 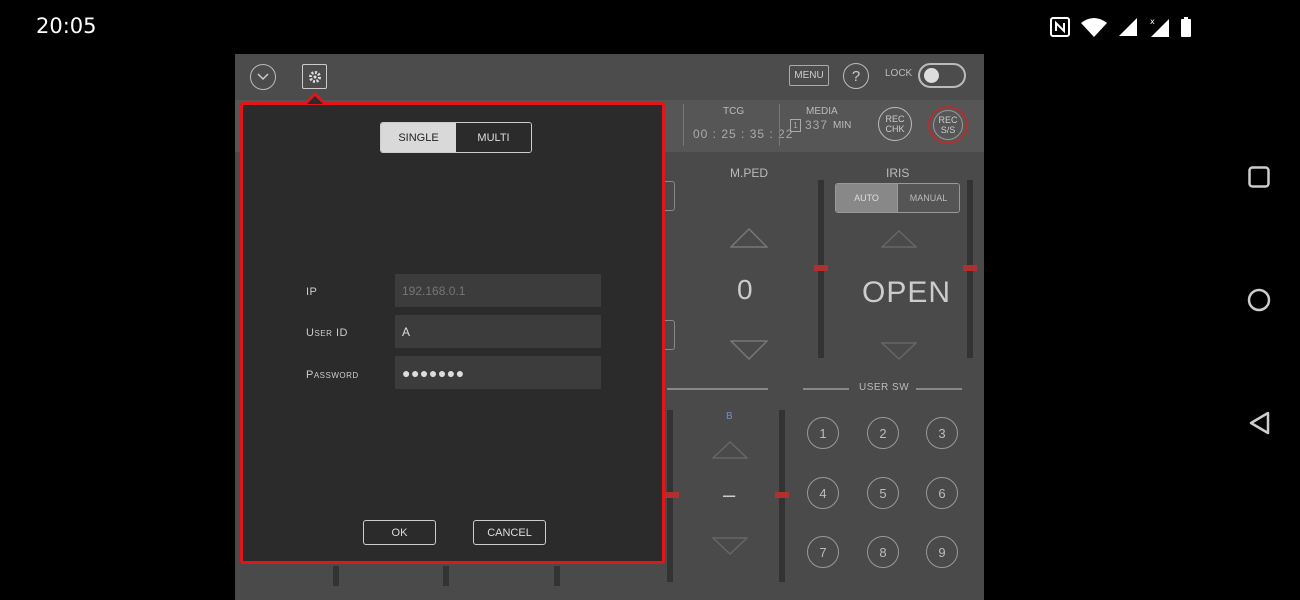 I want to click on media-label: MEDIA, so click(x=822, y=111).